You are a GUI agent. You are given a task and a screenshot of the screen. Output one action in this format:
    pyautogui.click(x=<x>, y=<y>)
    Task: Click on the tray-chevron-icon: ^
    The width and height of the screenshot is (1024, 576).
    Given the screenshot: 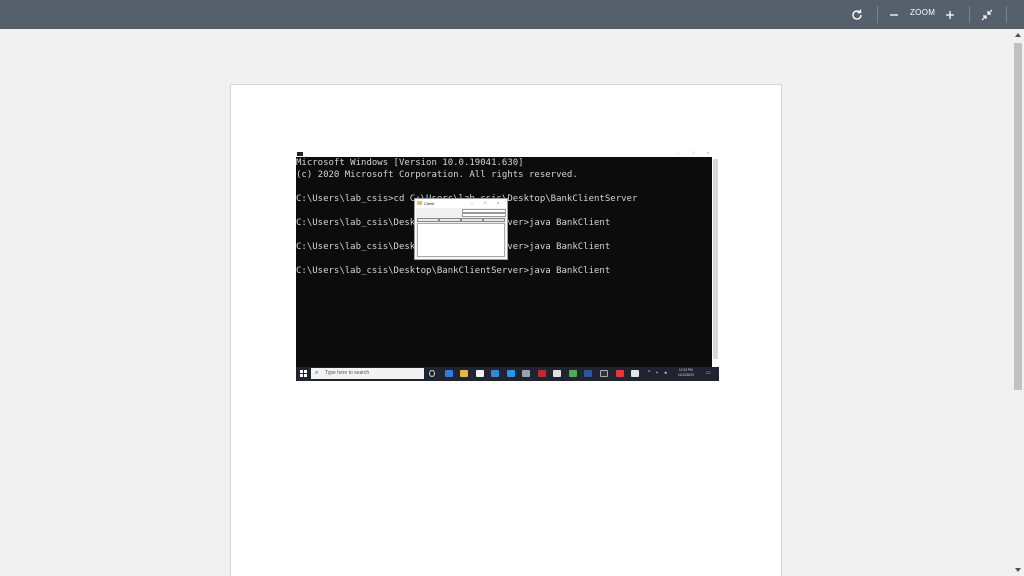 What is the action you would take?
    pyautogui.click(x=649, y=373)
    